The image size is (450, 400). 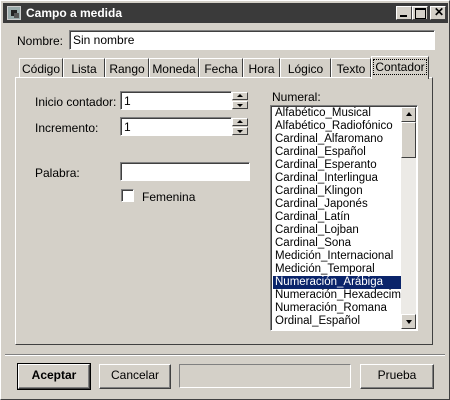 I want to click on cancel-button: Cancelar, so click(x=135, y=376).